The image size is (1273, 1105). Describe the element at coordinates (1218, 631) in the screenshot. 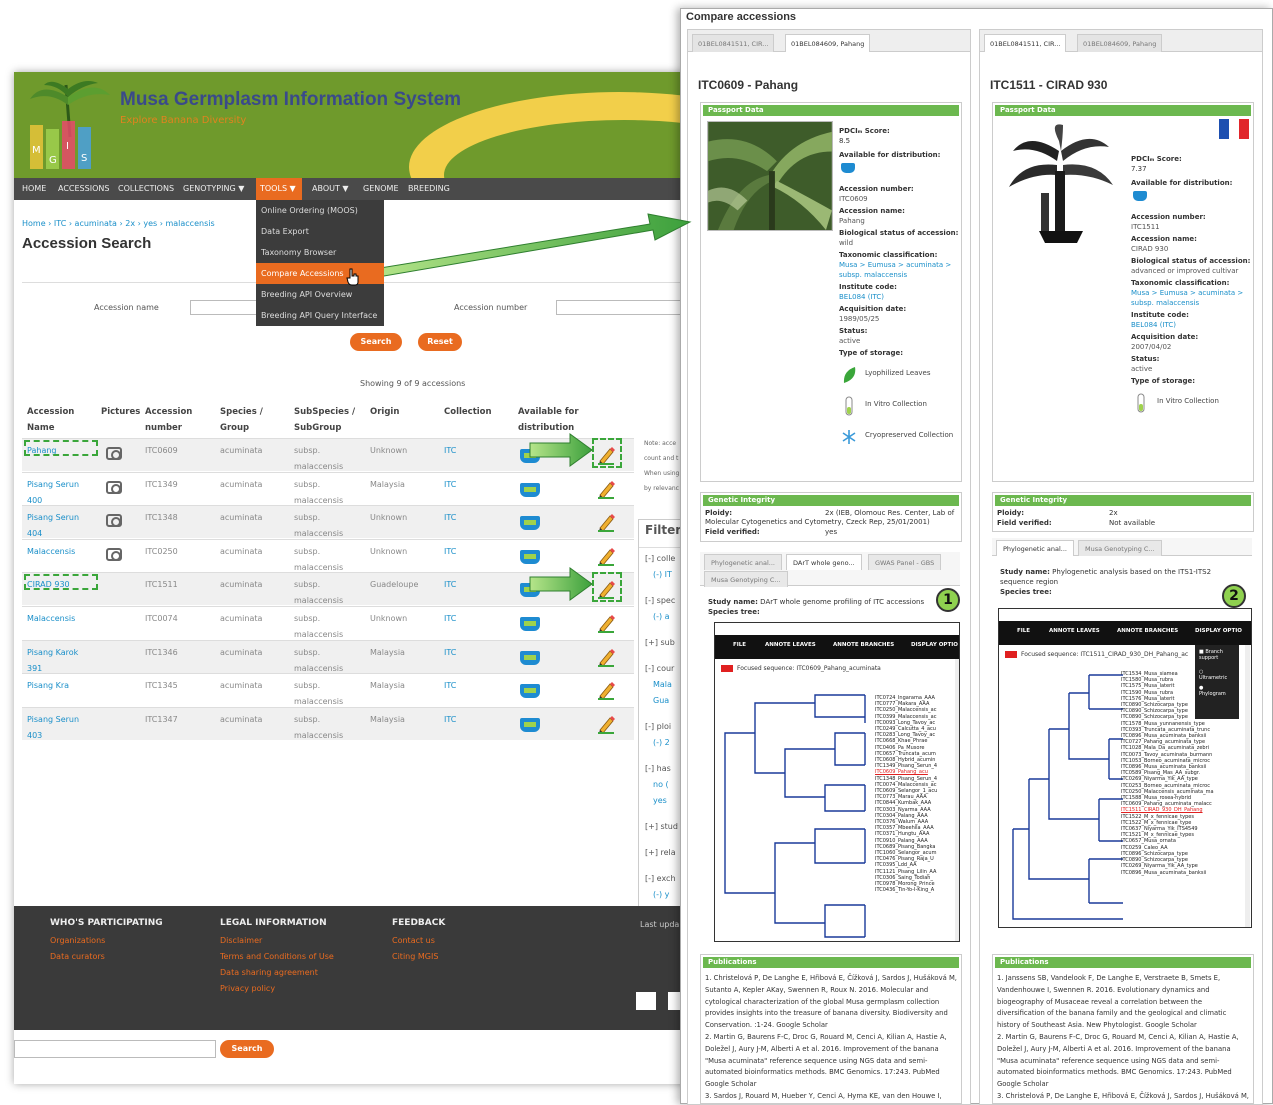

I see `tree-display-options-button: DISPLAY OPTIO` at that location.